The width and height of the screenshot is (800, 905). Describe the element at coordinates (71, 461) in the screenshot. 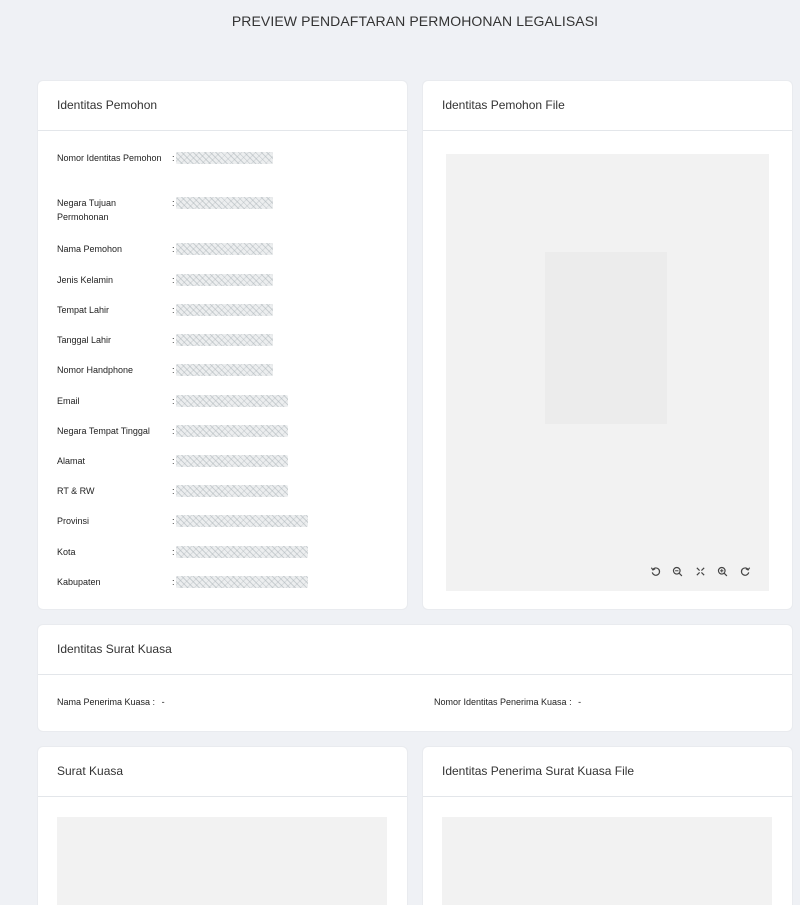

I see `field-label: Alamat` at that location.